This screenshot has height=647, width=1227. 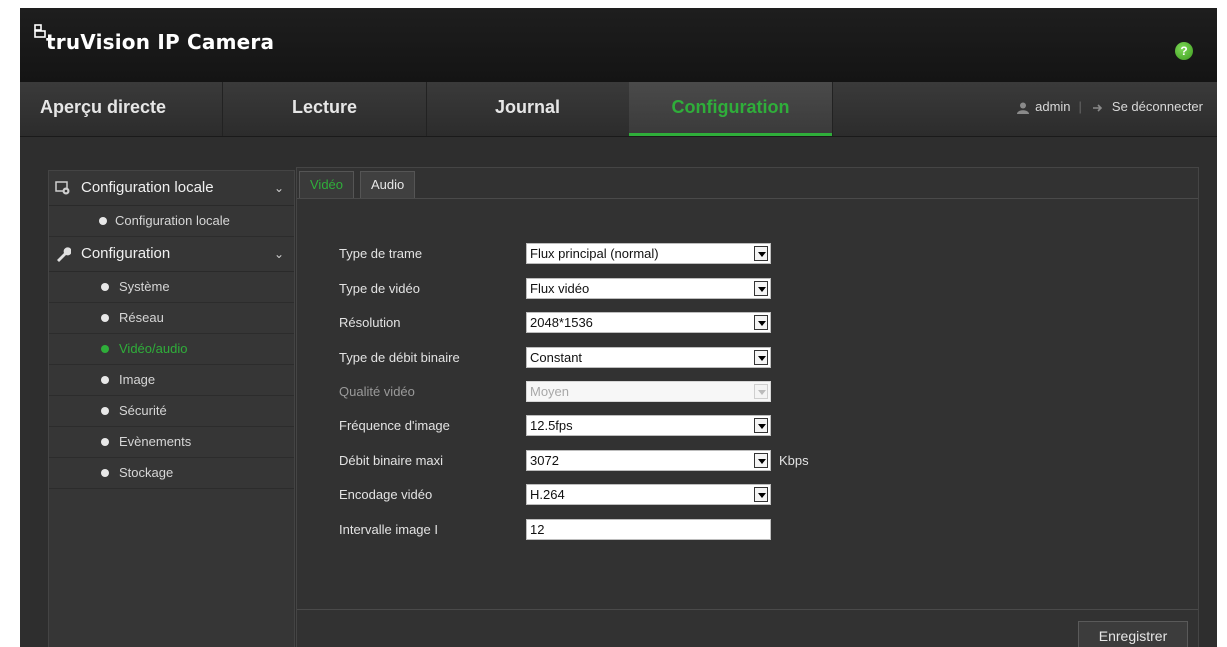 I want to click on sidebar-section-label: Configuration, so click(x=126, y=253).